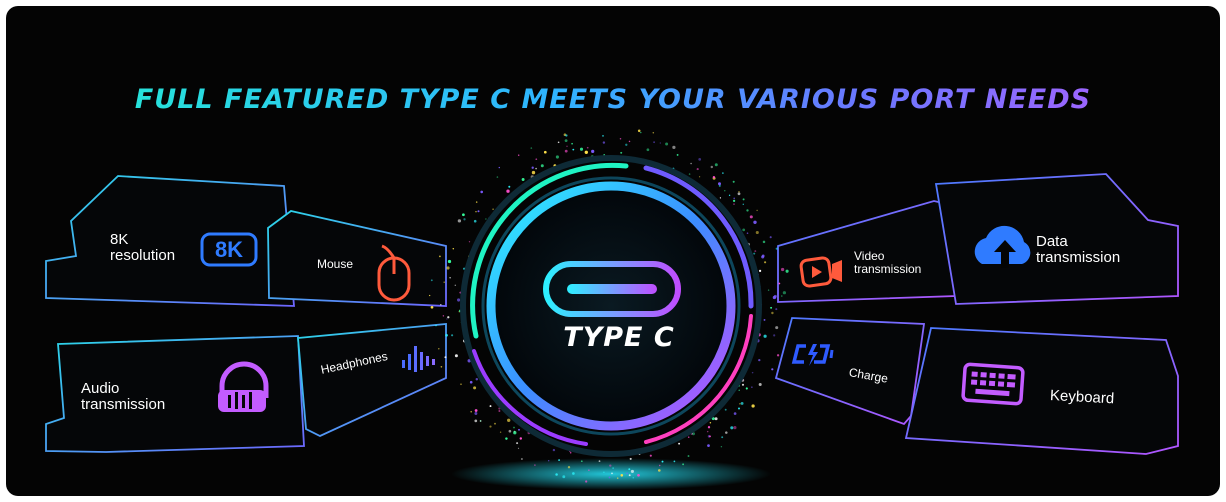 The width and height of the screenshot is (1226, 502). I want to click on feature-video-label: Video transmission, so click(887, 263).